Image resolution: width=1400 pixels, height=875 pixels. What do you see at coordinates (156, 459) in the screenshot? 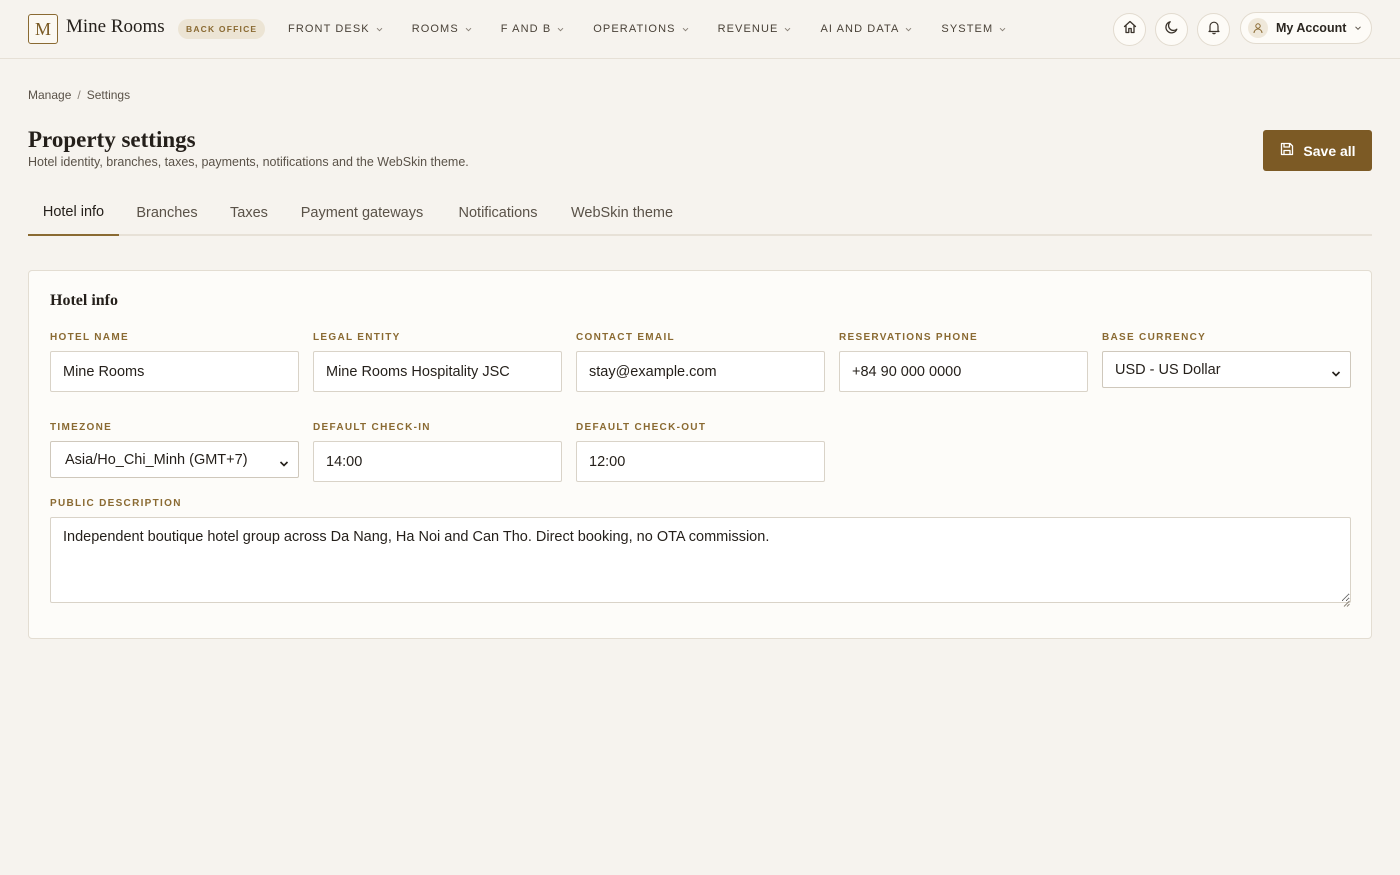
I see `timezone-value: Asia/Ho_Chi_Minh (GMT+7)` at bounding box center [156, 459].